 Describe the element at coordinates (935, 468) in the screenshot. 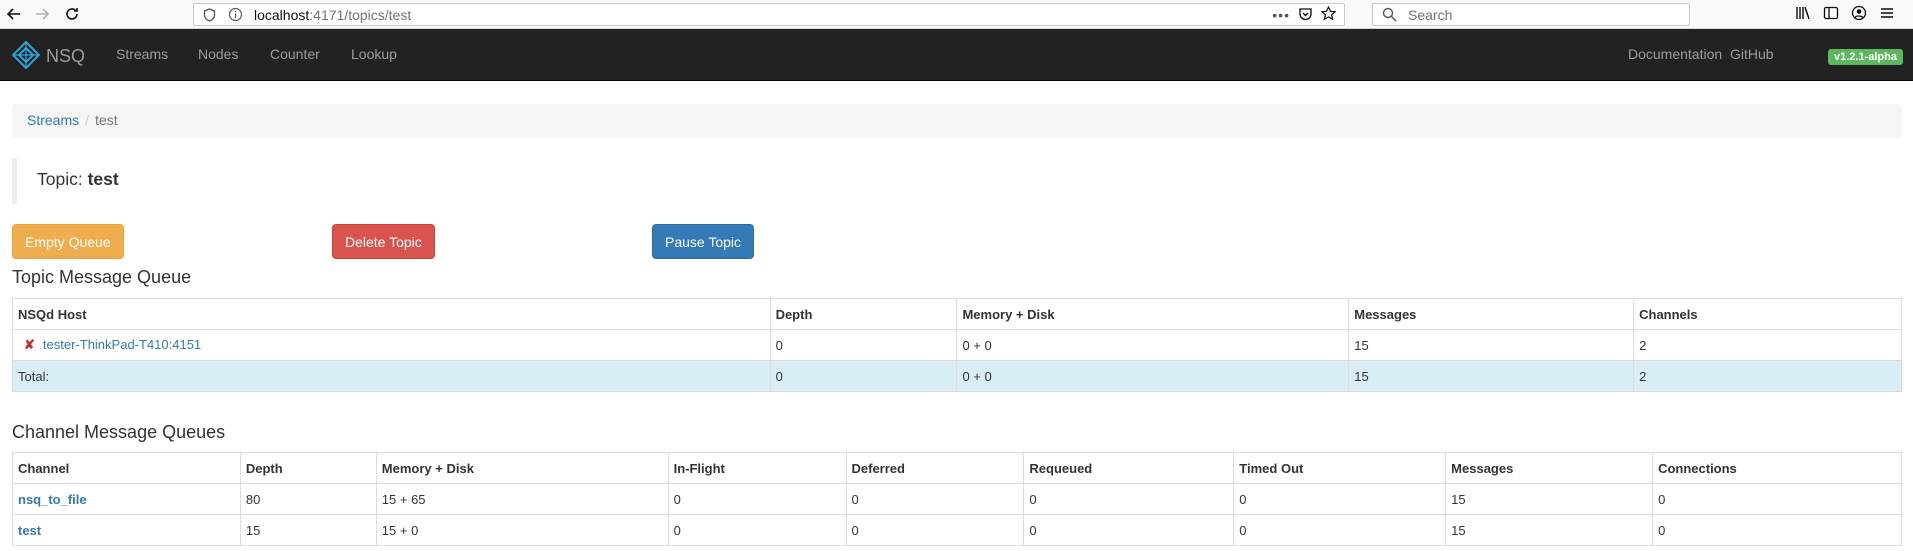

I see `column-header: Deferred` at that location.